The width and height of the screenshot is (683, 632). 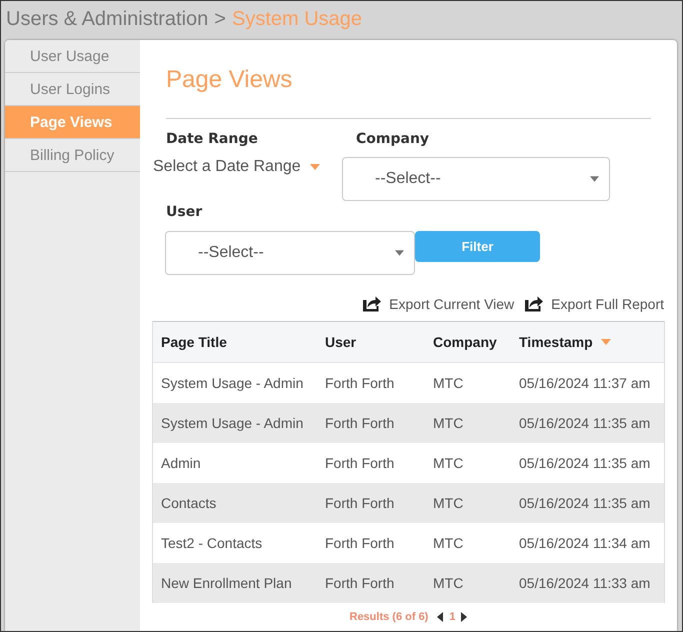 I want to click on filter-label: Date Range, so click(x=212, y=139).